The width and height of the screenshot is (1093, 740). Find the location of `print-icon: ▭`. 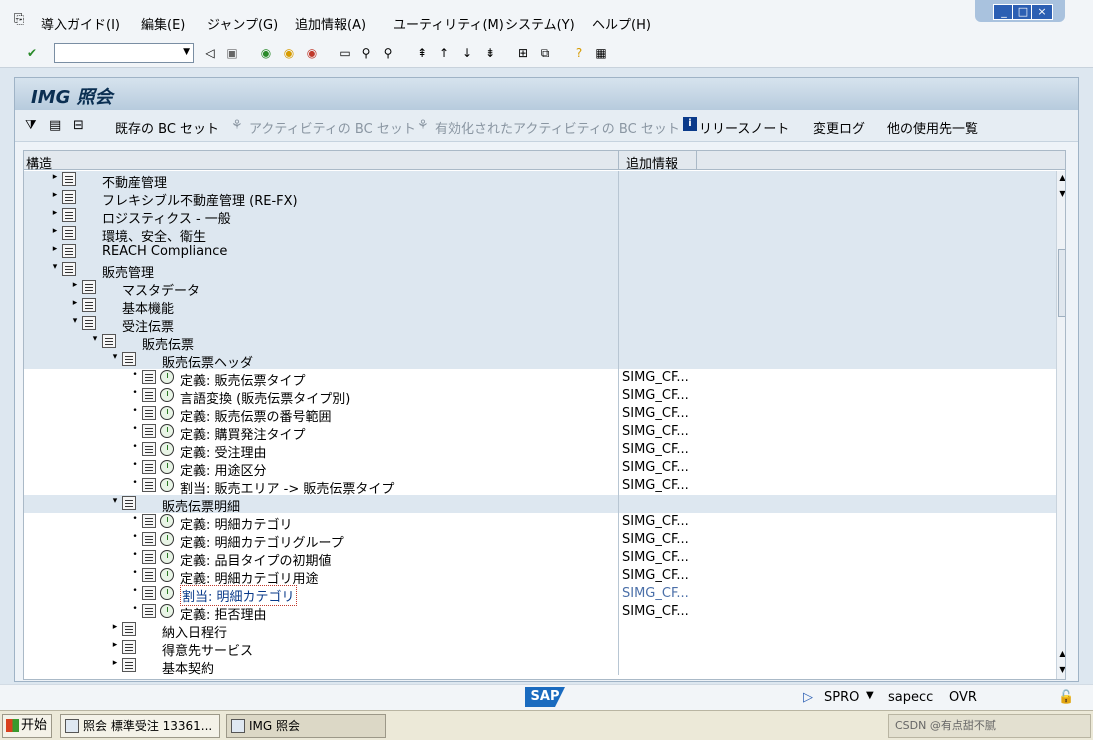

print-icon: ▭ is located at coordinates (345, 53).